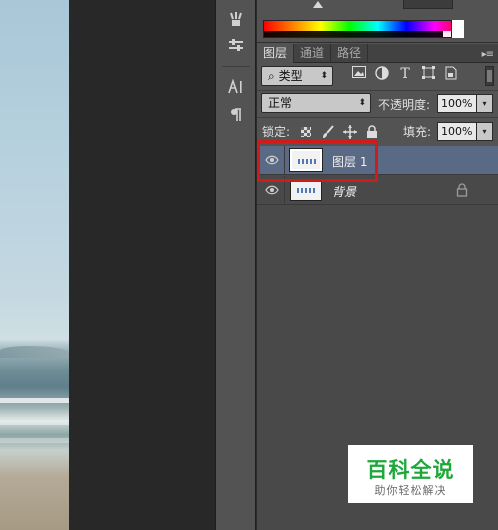 The image size is (498, 530). What do you see at coordinates (236, 66) in the screenshot?
I see `tool-divider` at bounding box center [236, 66].